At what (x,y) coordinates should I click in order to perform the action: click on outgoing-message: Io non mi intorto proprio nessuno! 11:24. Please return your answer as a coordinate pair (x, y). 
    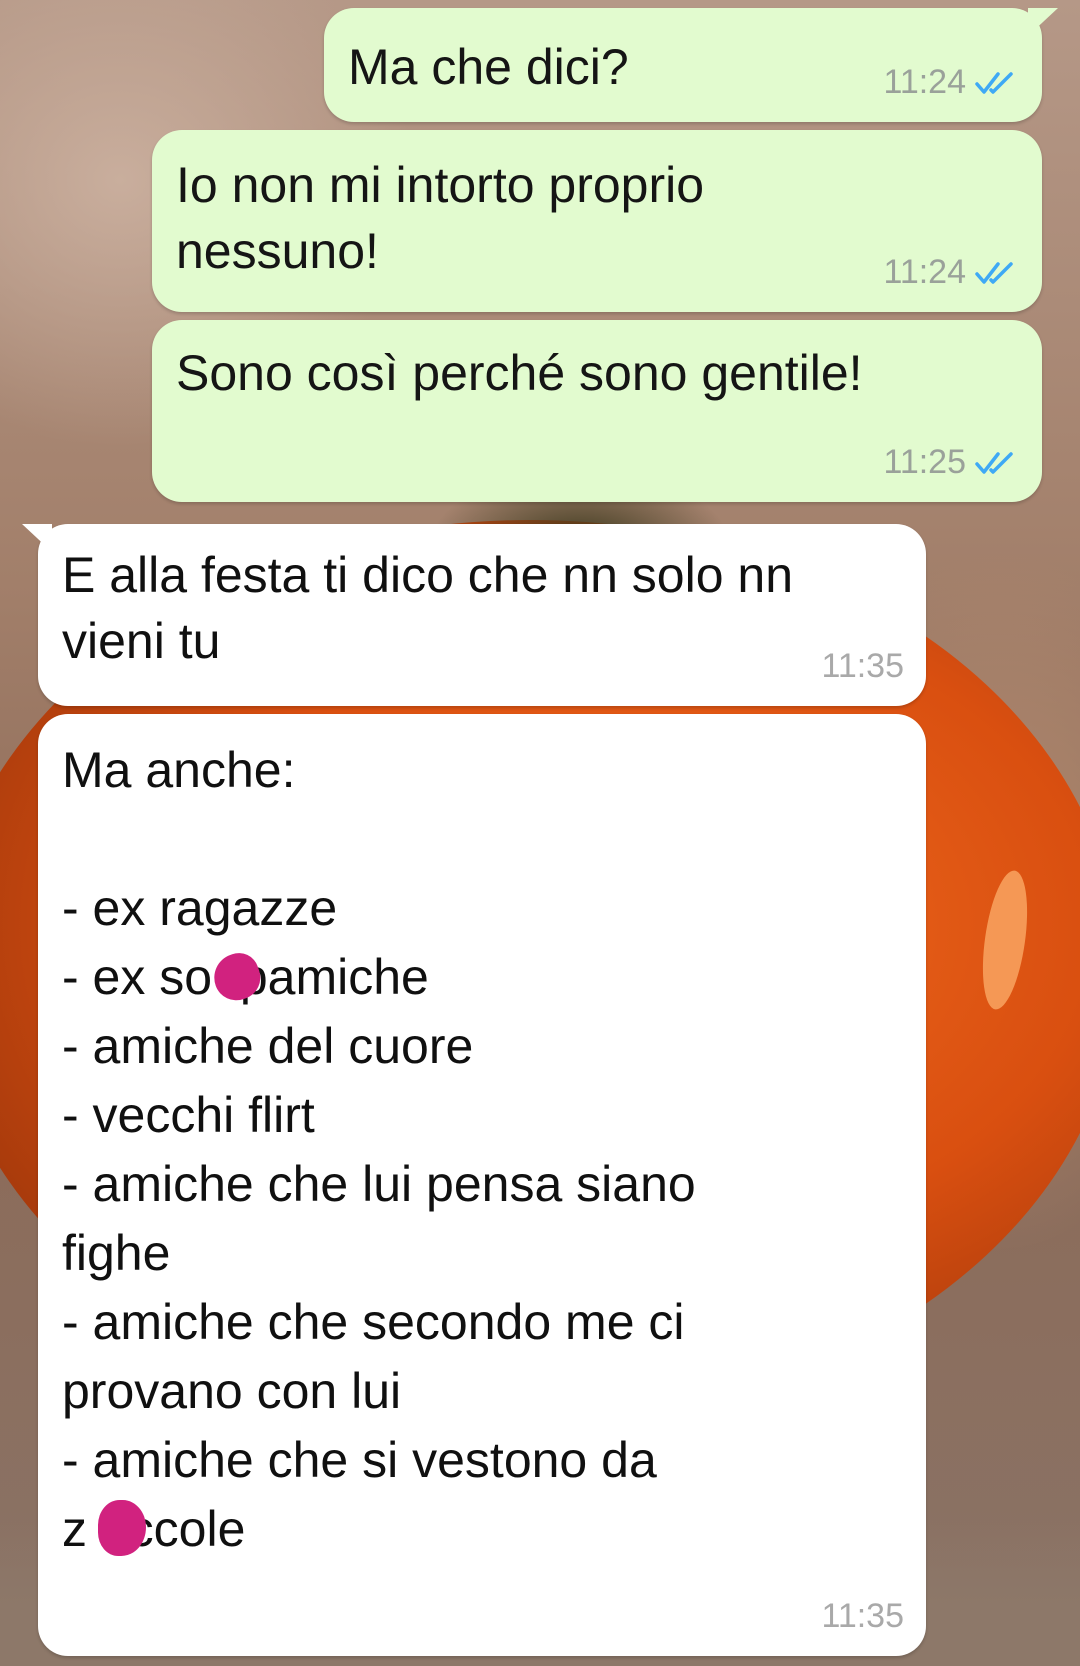
    Looking at the image, I should click on (597, 221).